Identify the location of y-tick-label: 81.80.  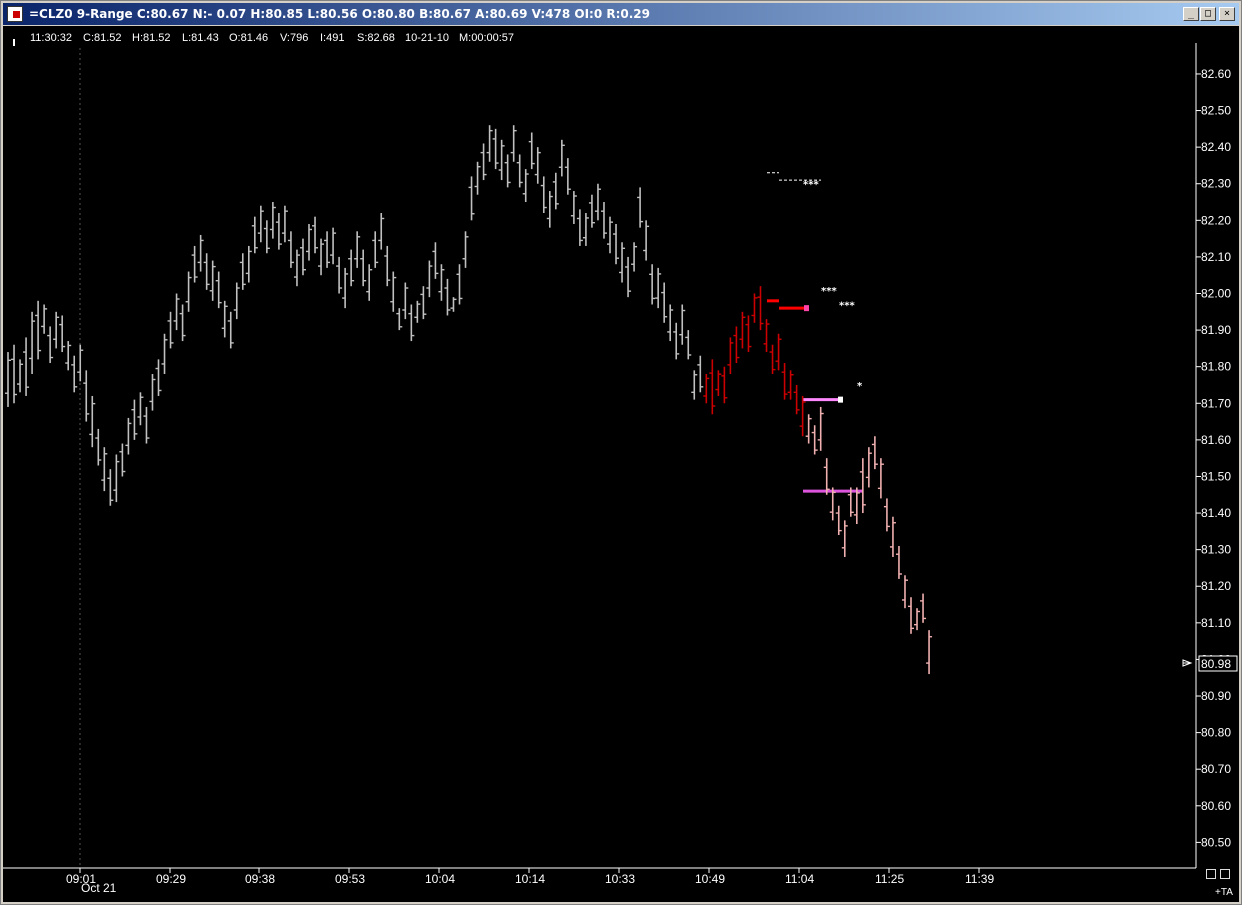
(1216, 367).